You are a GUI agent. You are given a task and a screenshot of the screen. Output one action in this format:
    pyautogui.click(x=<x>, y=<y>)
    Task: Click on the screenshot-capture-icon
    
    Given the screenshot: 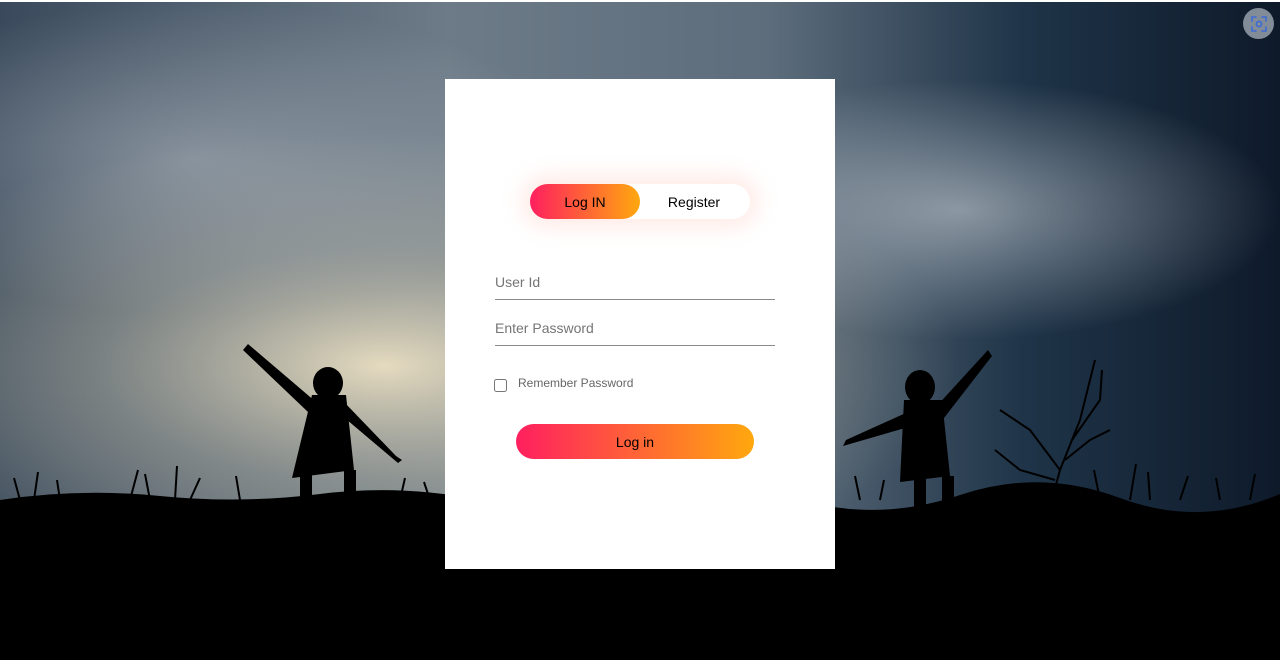 What is the action you would take?
    pyautogui.click(x=1258, y=23)
    